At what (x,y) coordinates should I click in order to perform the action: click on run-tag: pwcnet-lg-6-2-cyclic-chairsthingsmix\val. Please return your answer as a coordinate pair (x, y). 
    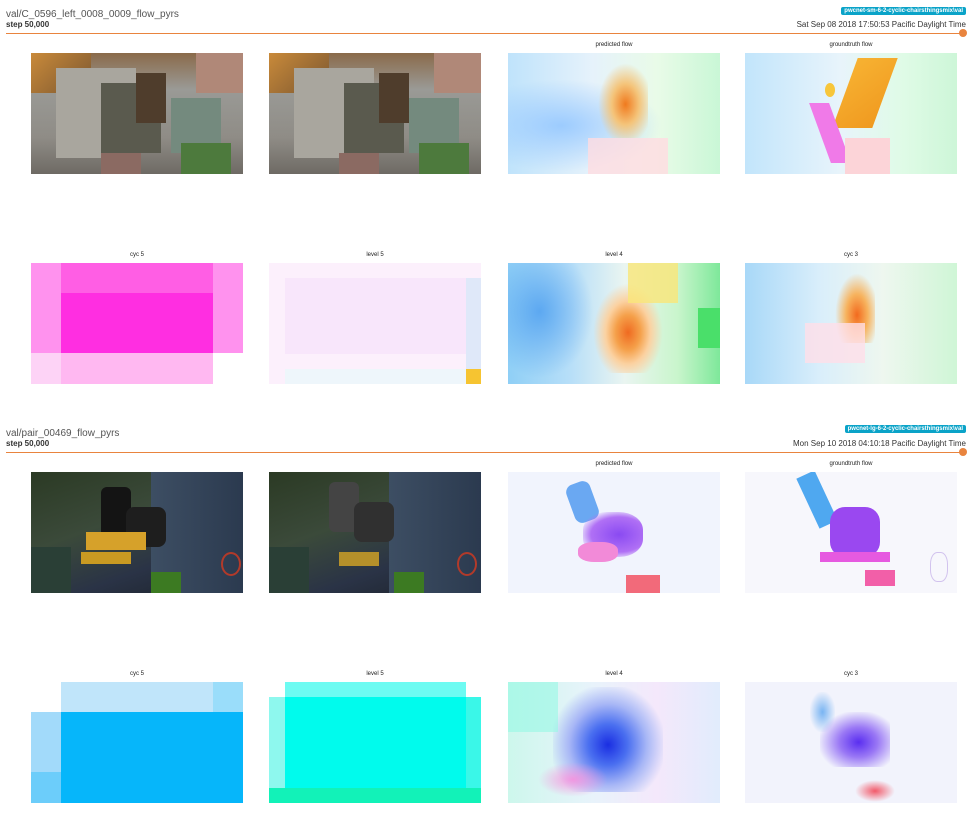
    Looking at the image, I should click on (905, 429).